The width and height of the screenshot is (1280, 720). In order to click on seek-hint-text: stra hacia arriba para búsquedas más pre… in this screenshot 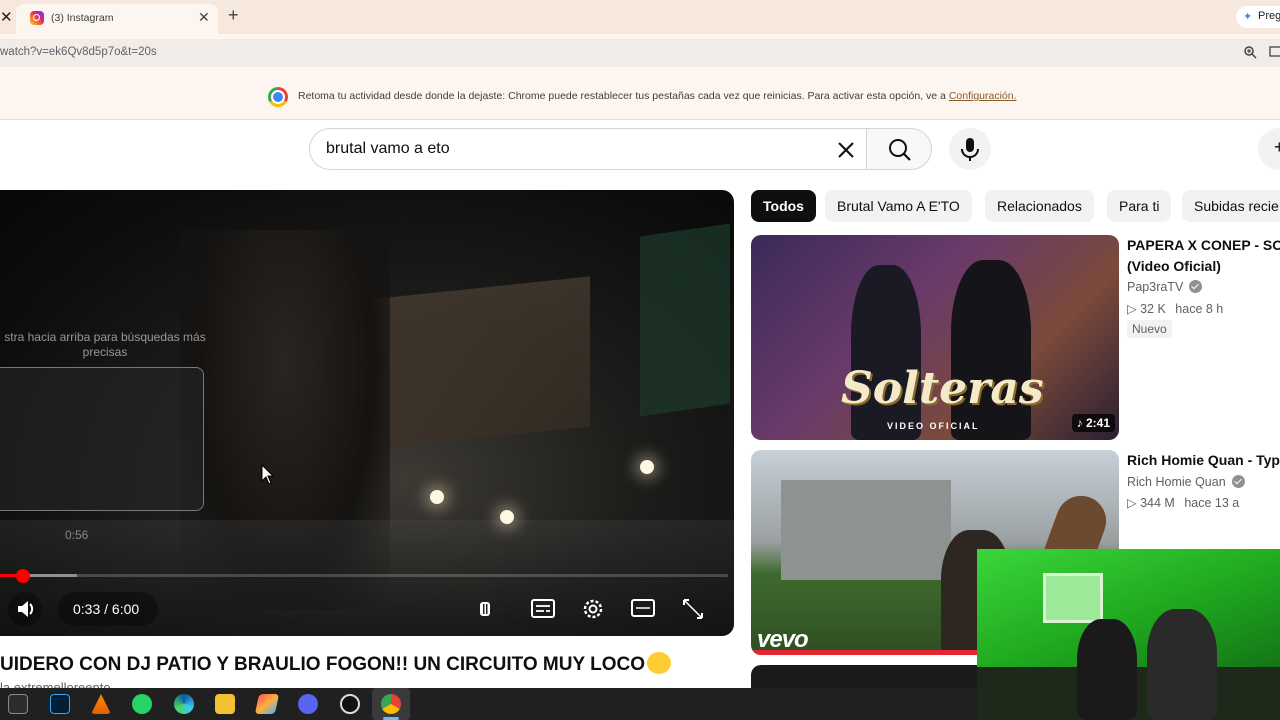, I will do `click(105, 344)`.